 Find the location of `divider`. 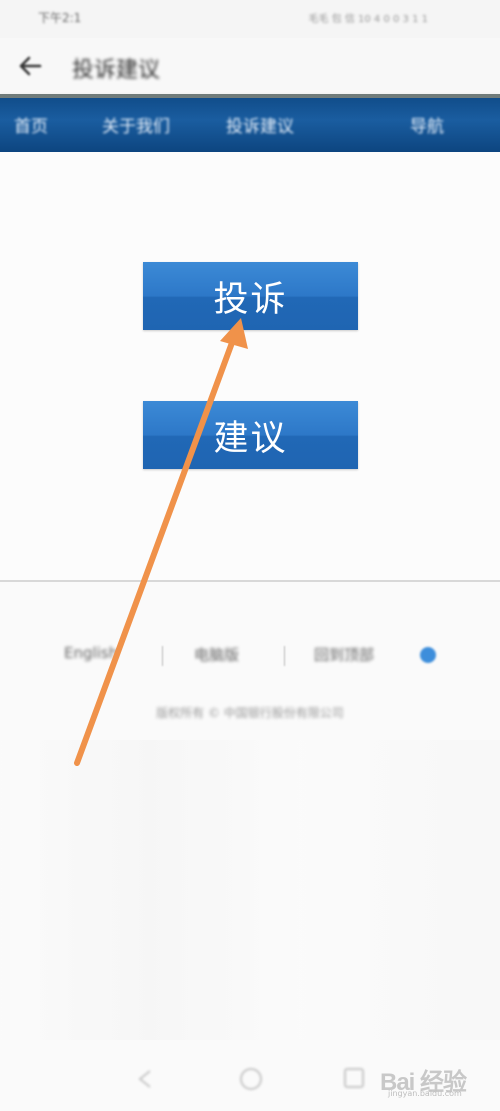

divider is located at coordinates (250, 581).